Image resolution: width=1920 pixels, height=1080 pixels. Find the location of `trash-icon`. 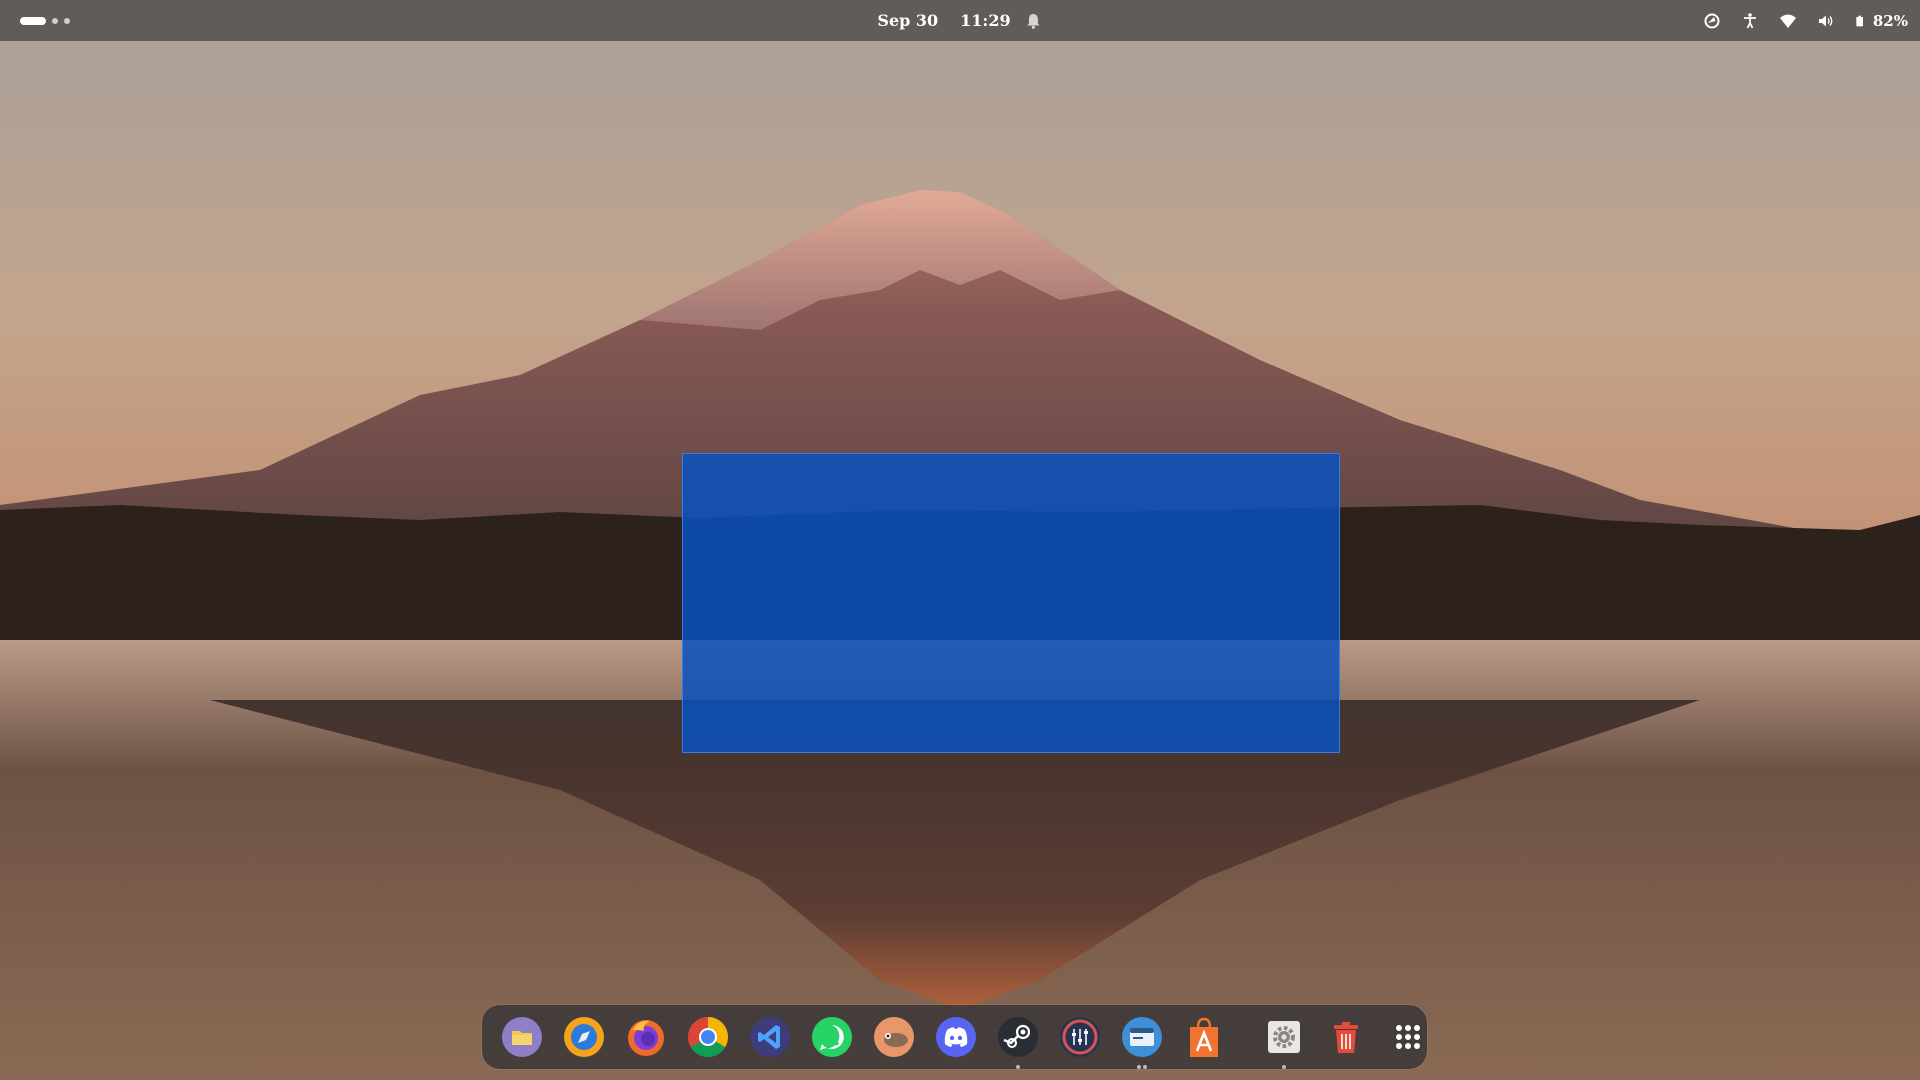

trash-icon is located at coordinates (1346, 1037).